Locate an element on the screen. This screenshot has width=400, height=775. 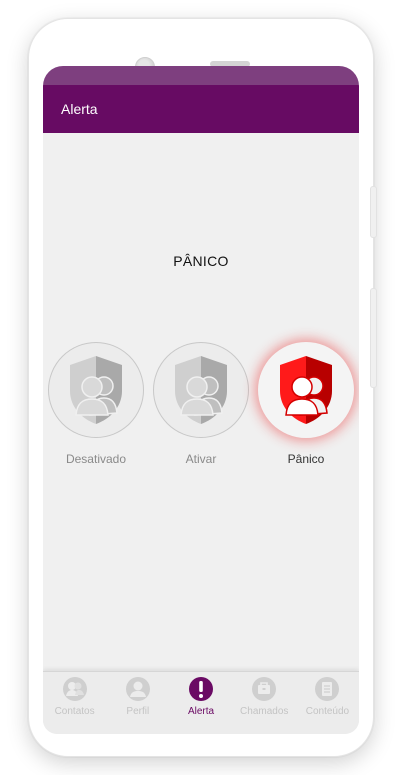
nav-label-contatos: Contatos is located at coordinates (74, 711).